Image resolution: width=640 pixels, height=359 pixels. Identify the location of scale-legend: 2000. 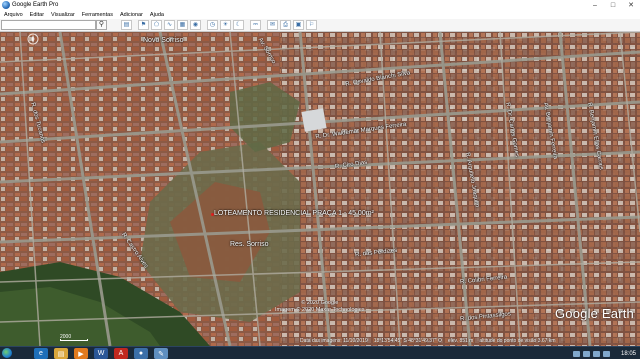
(80, 337).